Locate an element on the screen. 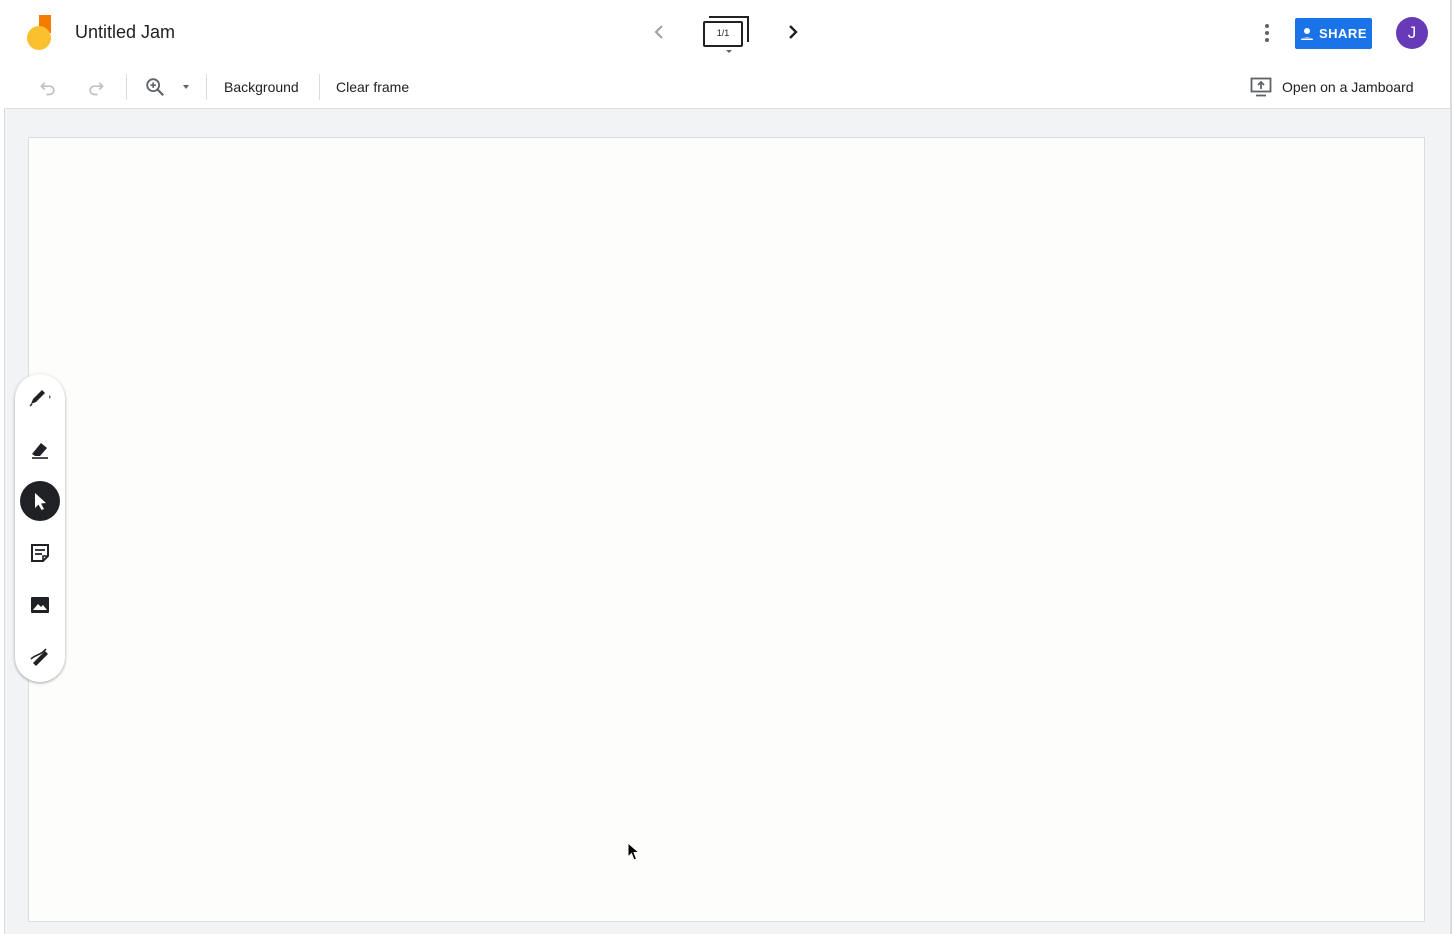 This screenshot has width=1452, height=934. next-frame-button is located at coordinates (793, 32).